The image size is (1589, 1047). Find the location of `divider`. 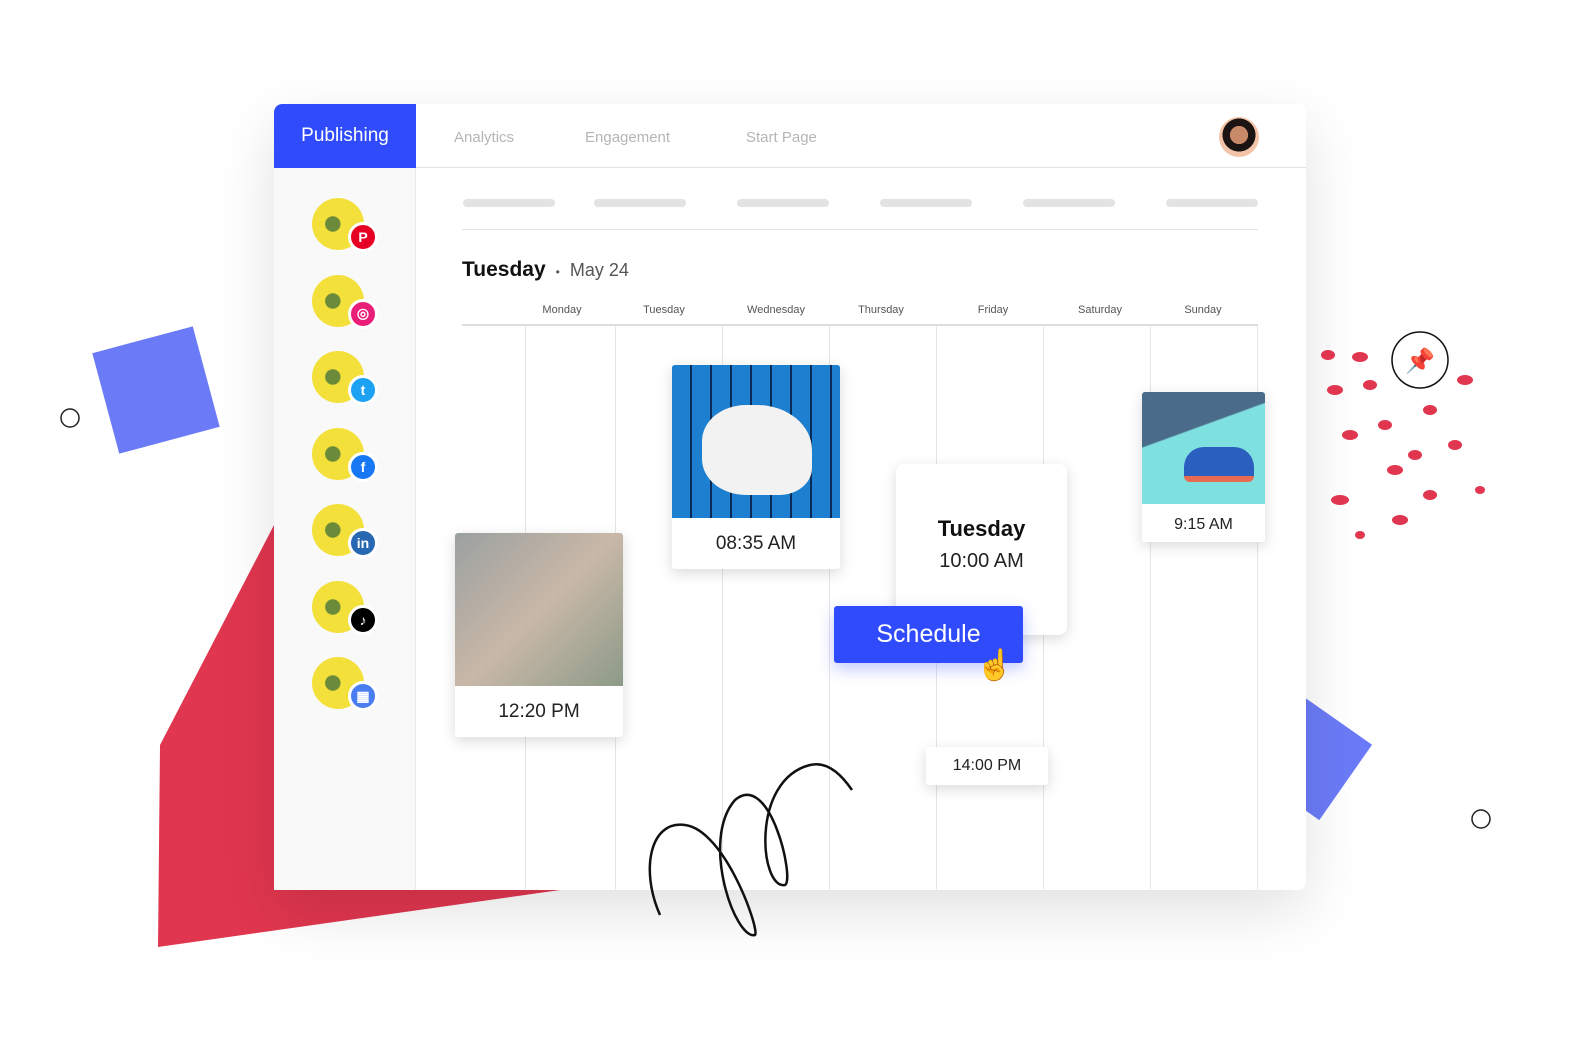

divider is located at coordinates (860, 229).